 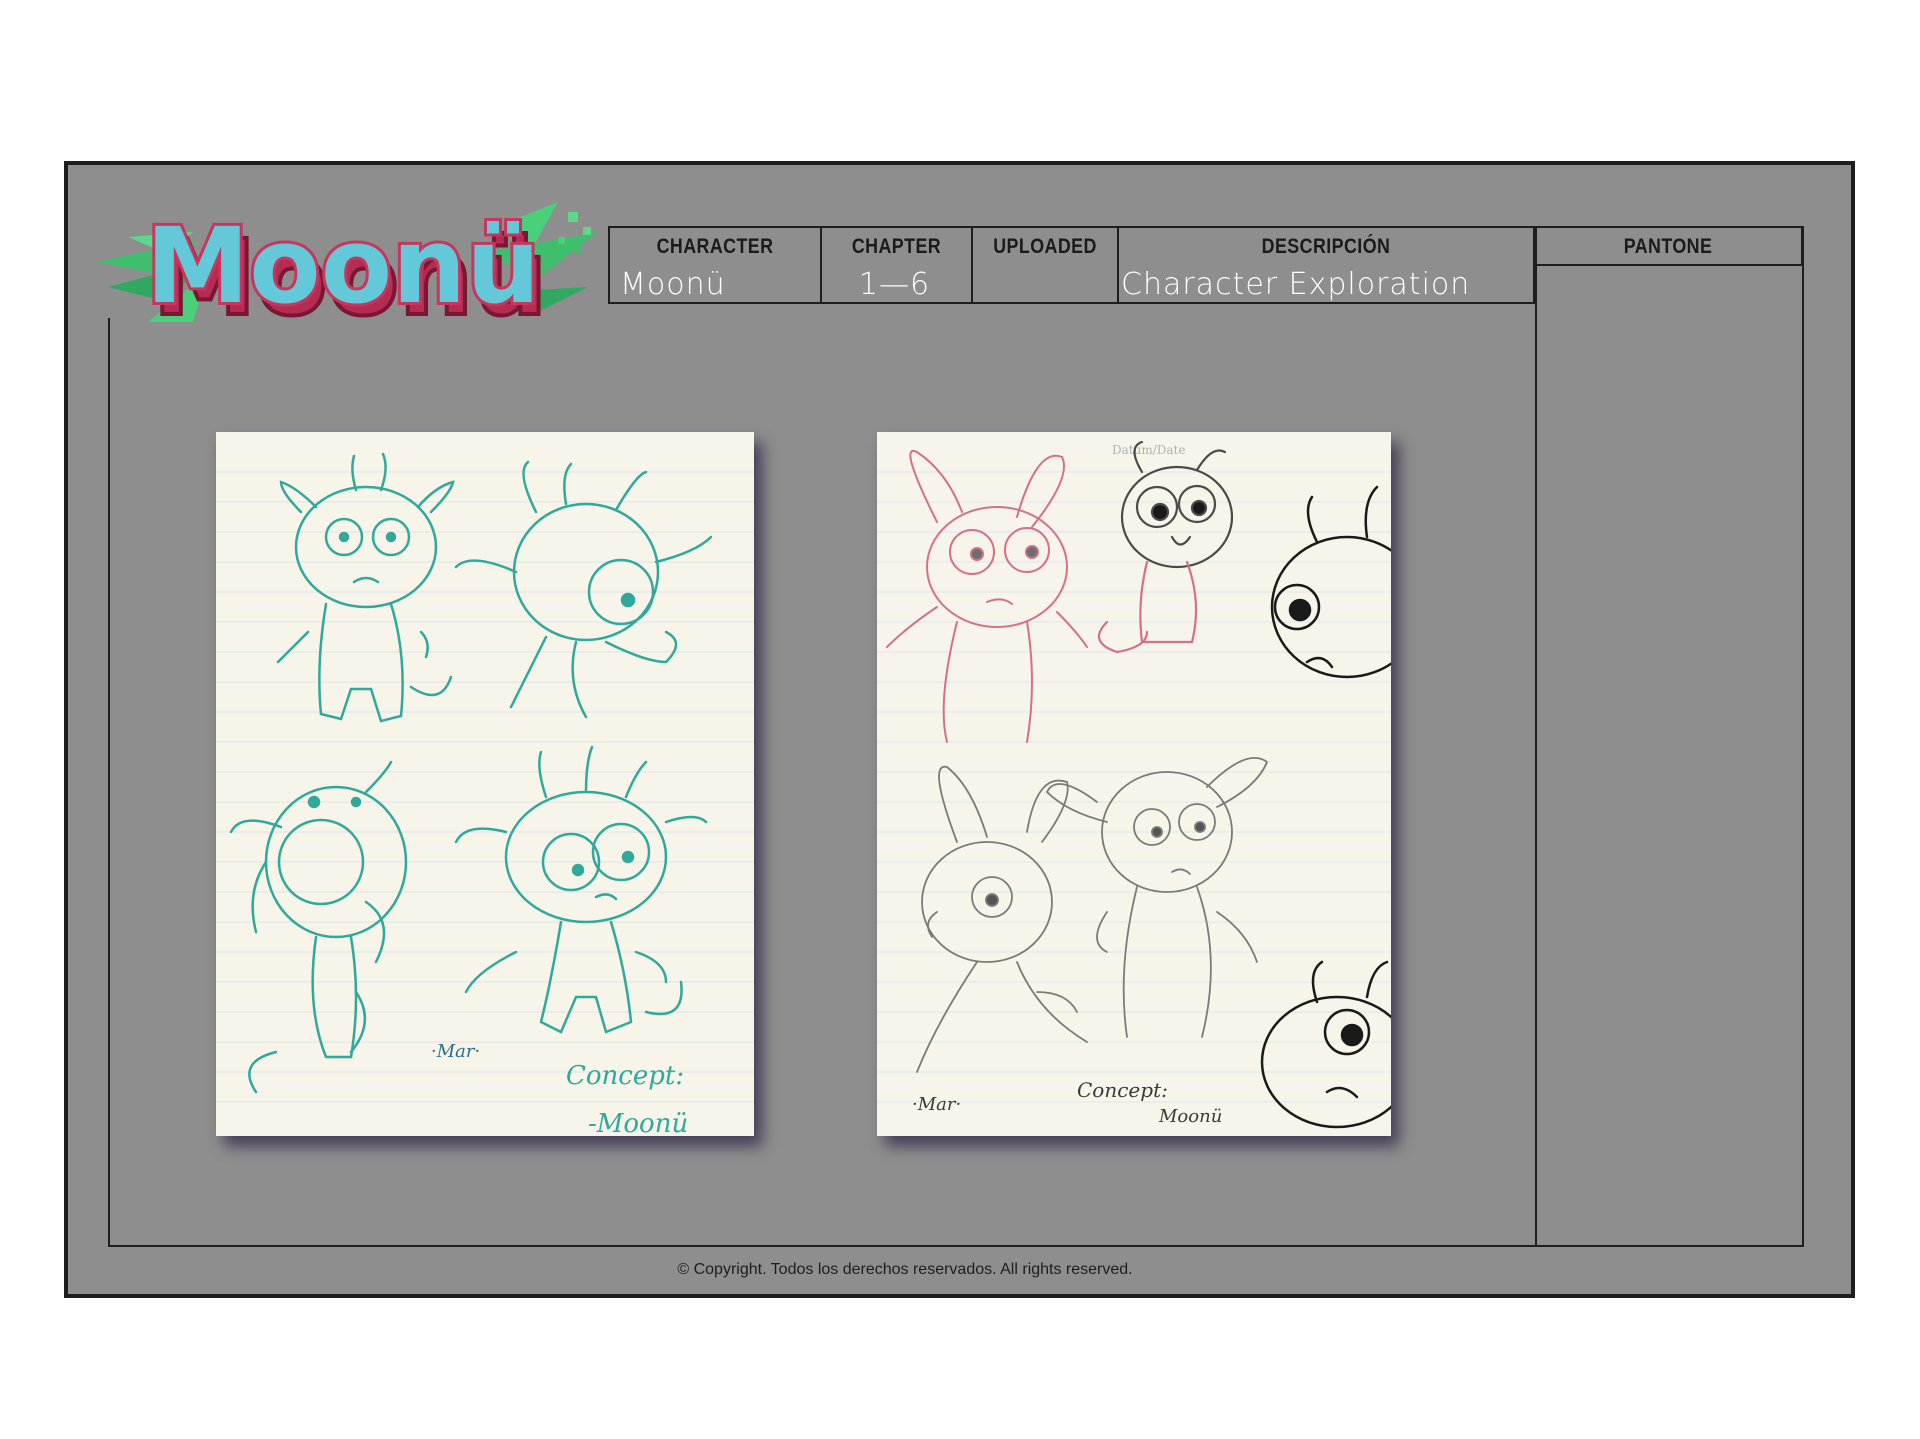 I want to click on description-label: DESCRIPCIÓN, so click(x=1326, y=246).